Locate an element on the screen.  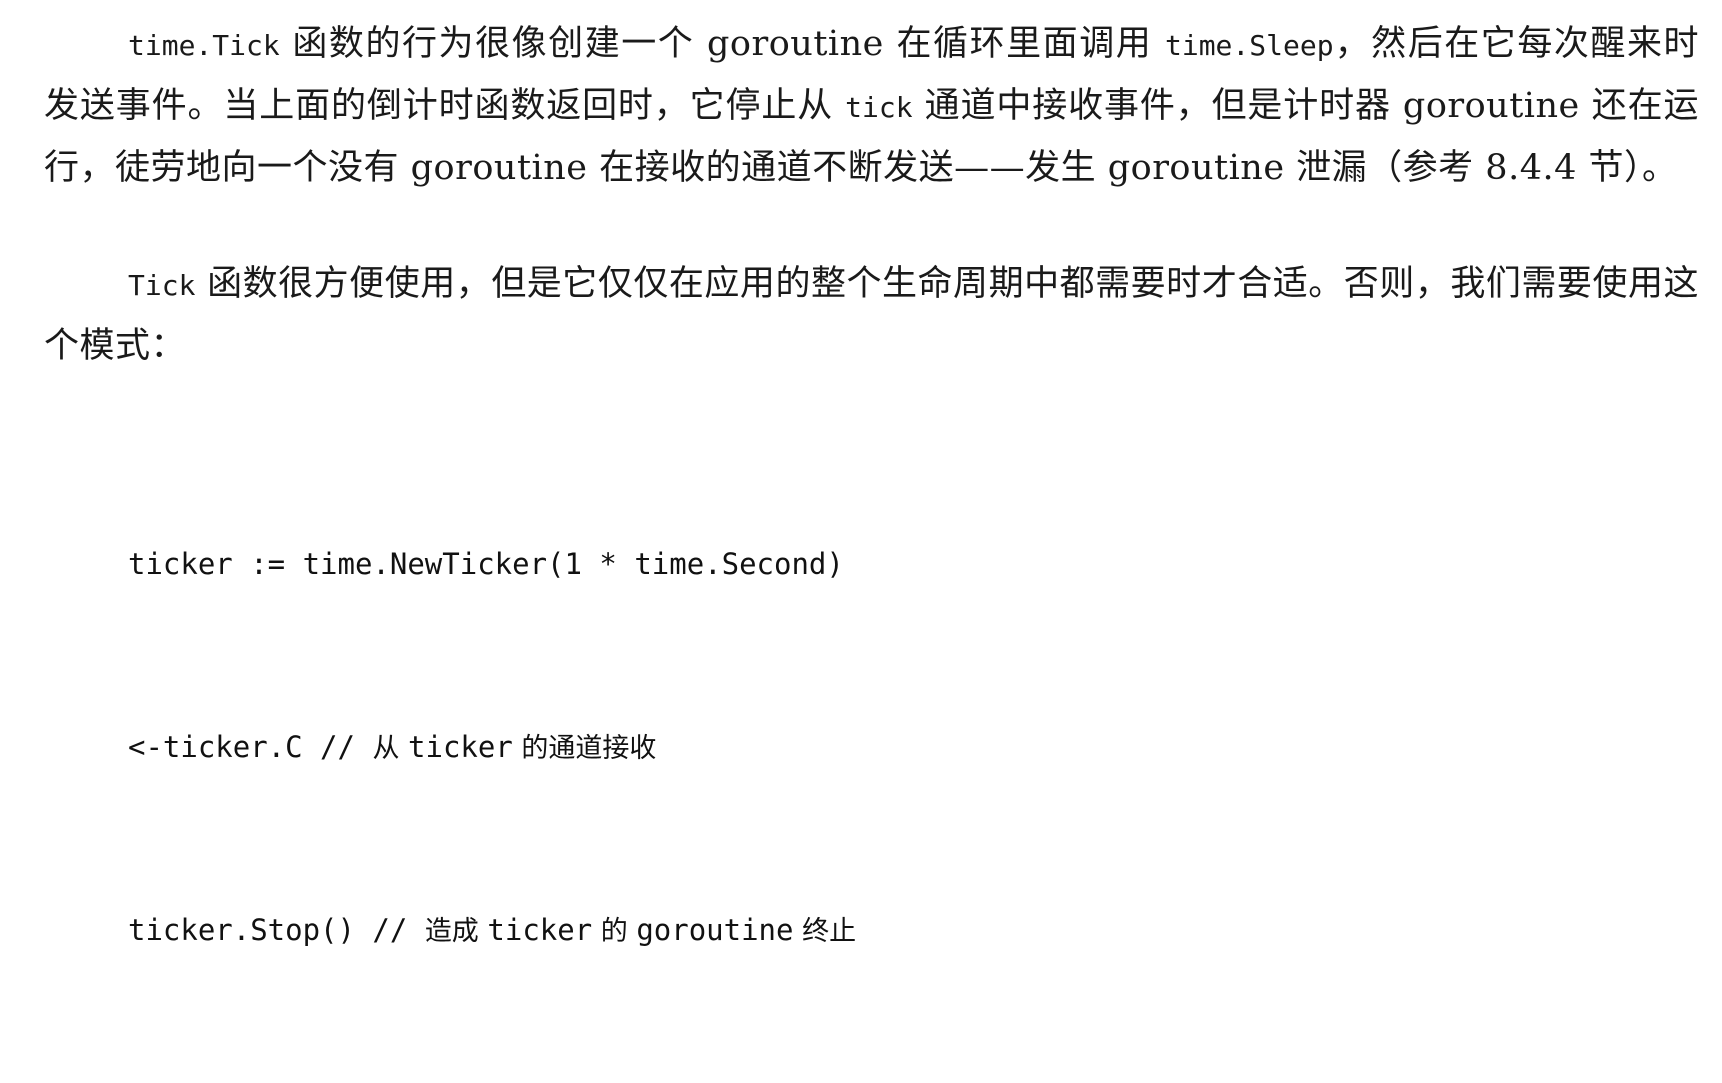
code-comment-code: goroutine is located at coordinates (715, 930).